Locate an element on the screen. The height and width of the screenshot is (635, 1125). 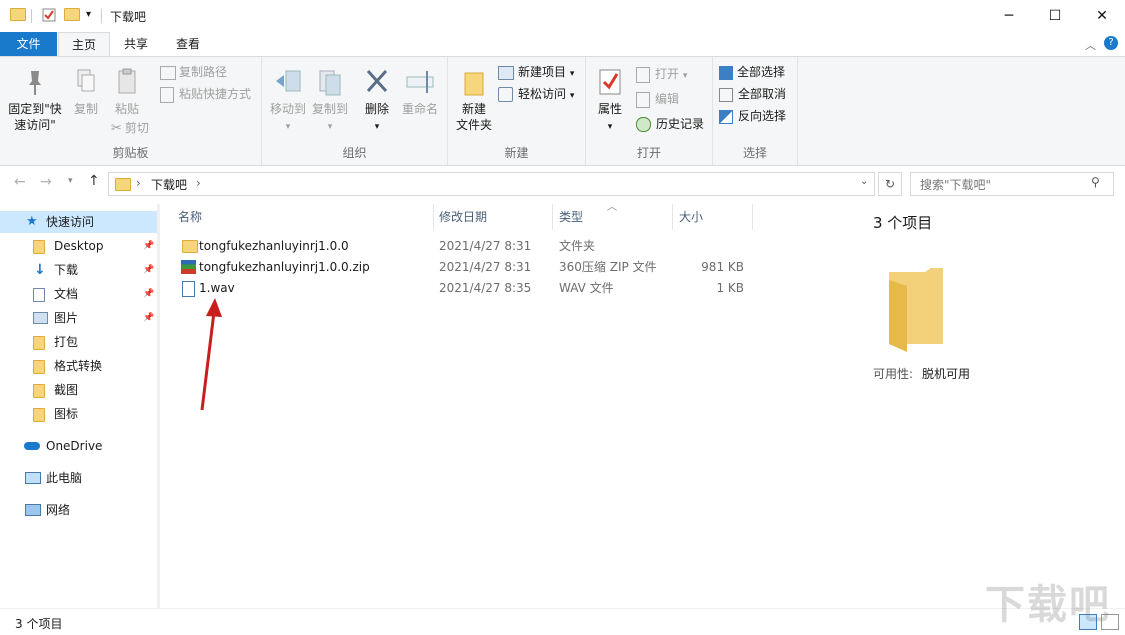
back-arrow-icon: ← is located at coordinates (20, 182).